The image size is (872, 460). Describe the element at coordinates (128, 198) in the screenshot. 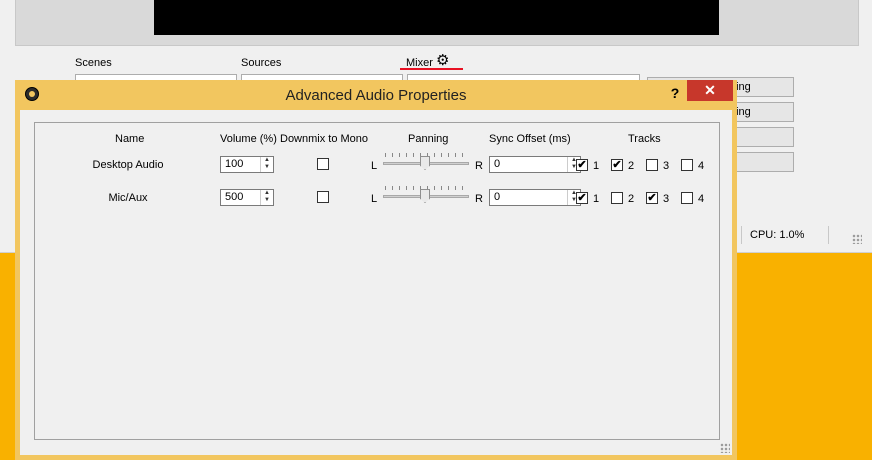

I see `row-name: Mic/Aux` at that location.